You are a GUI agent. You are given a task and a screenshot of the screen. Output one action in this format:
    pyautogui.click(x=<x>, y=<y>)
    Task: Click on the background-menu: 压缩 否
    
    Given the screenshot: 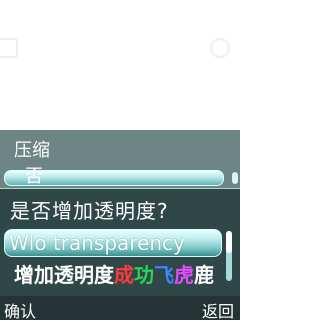 What is the action you would take?
    pyautogui.click(x=120, y=160)
    